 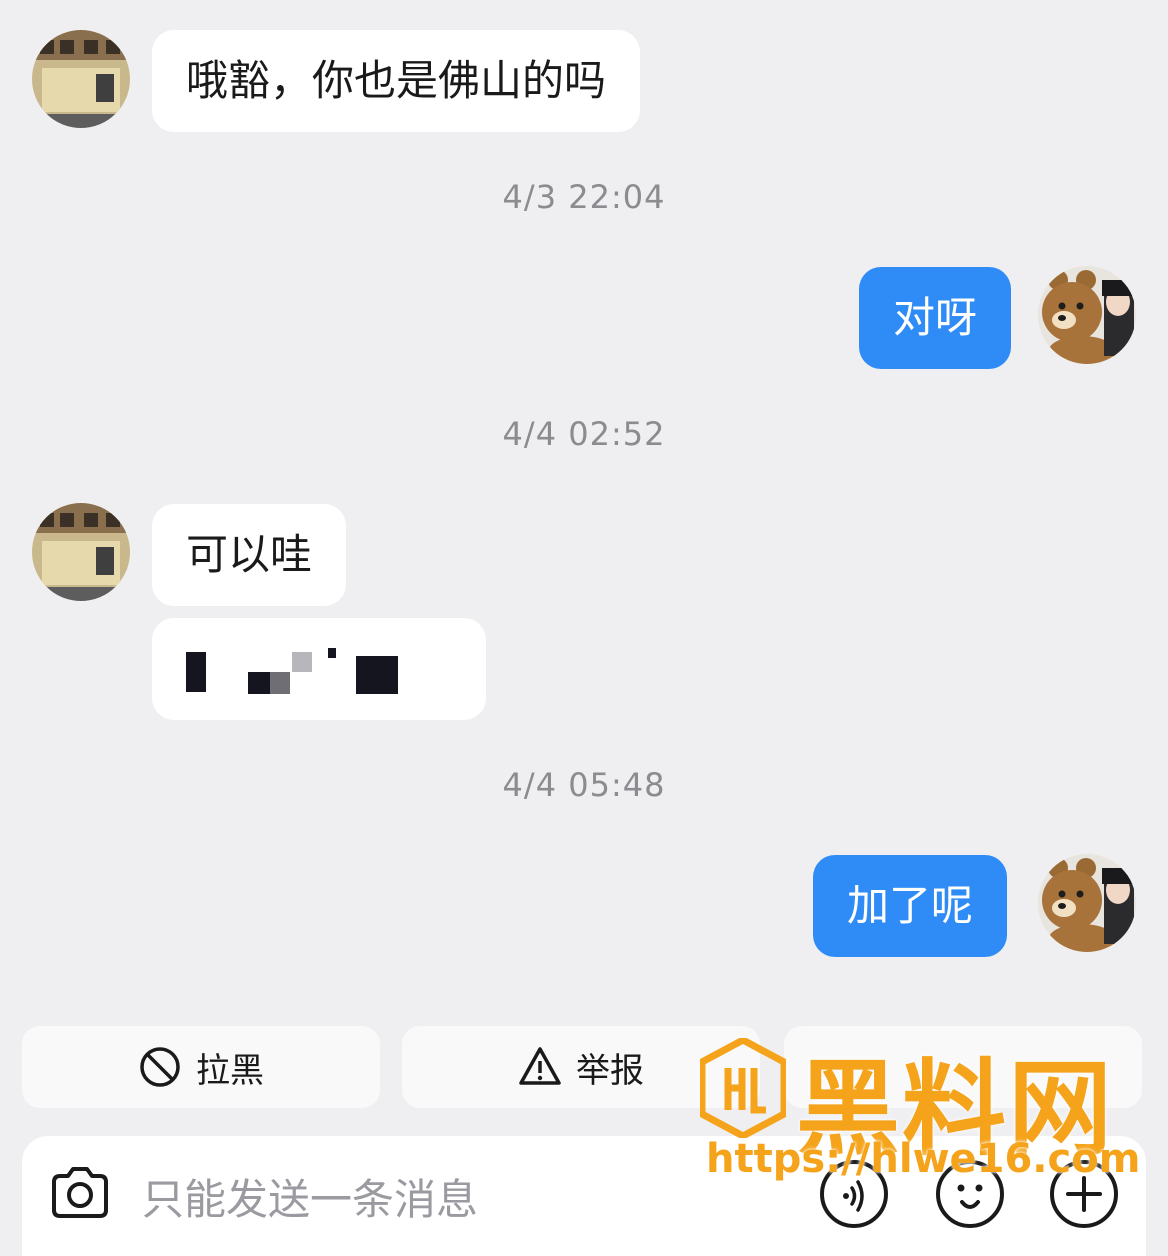 I want to click on third-action-button, so click(x=963, y=1067).